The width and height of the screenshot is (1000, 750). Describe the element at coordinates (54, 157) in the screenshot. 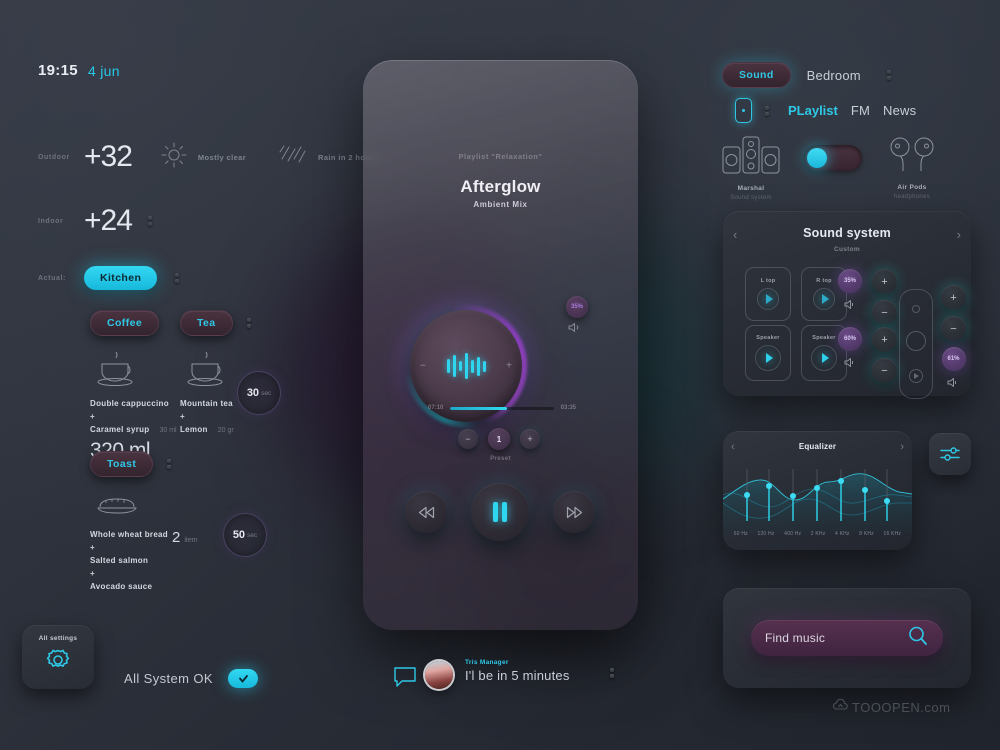

I see `outdoor-label: Outdoor` at that location.